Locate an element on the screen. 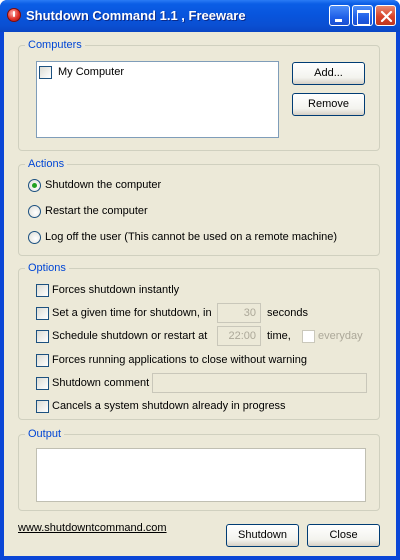 The height and width of the screenshot is (560, 400). schedule-option-row: Schedule shutdown or restart at is located at coordinates (126, 337).